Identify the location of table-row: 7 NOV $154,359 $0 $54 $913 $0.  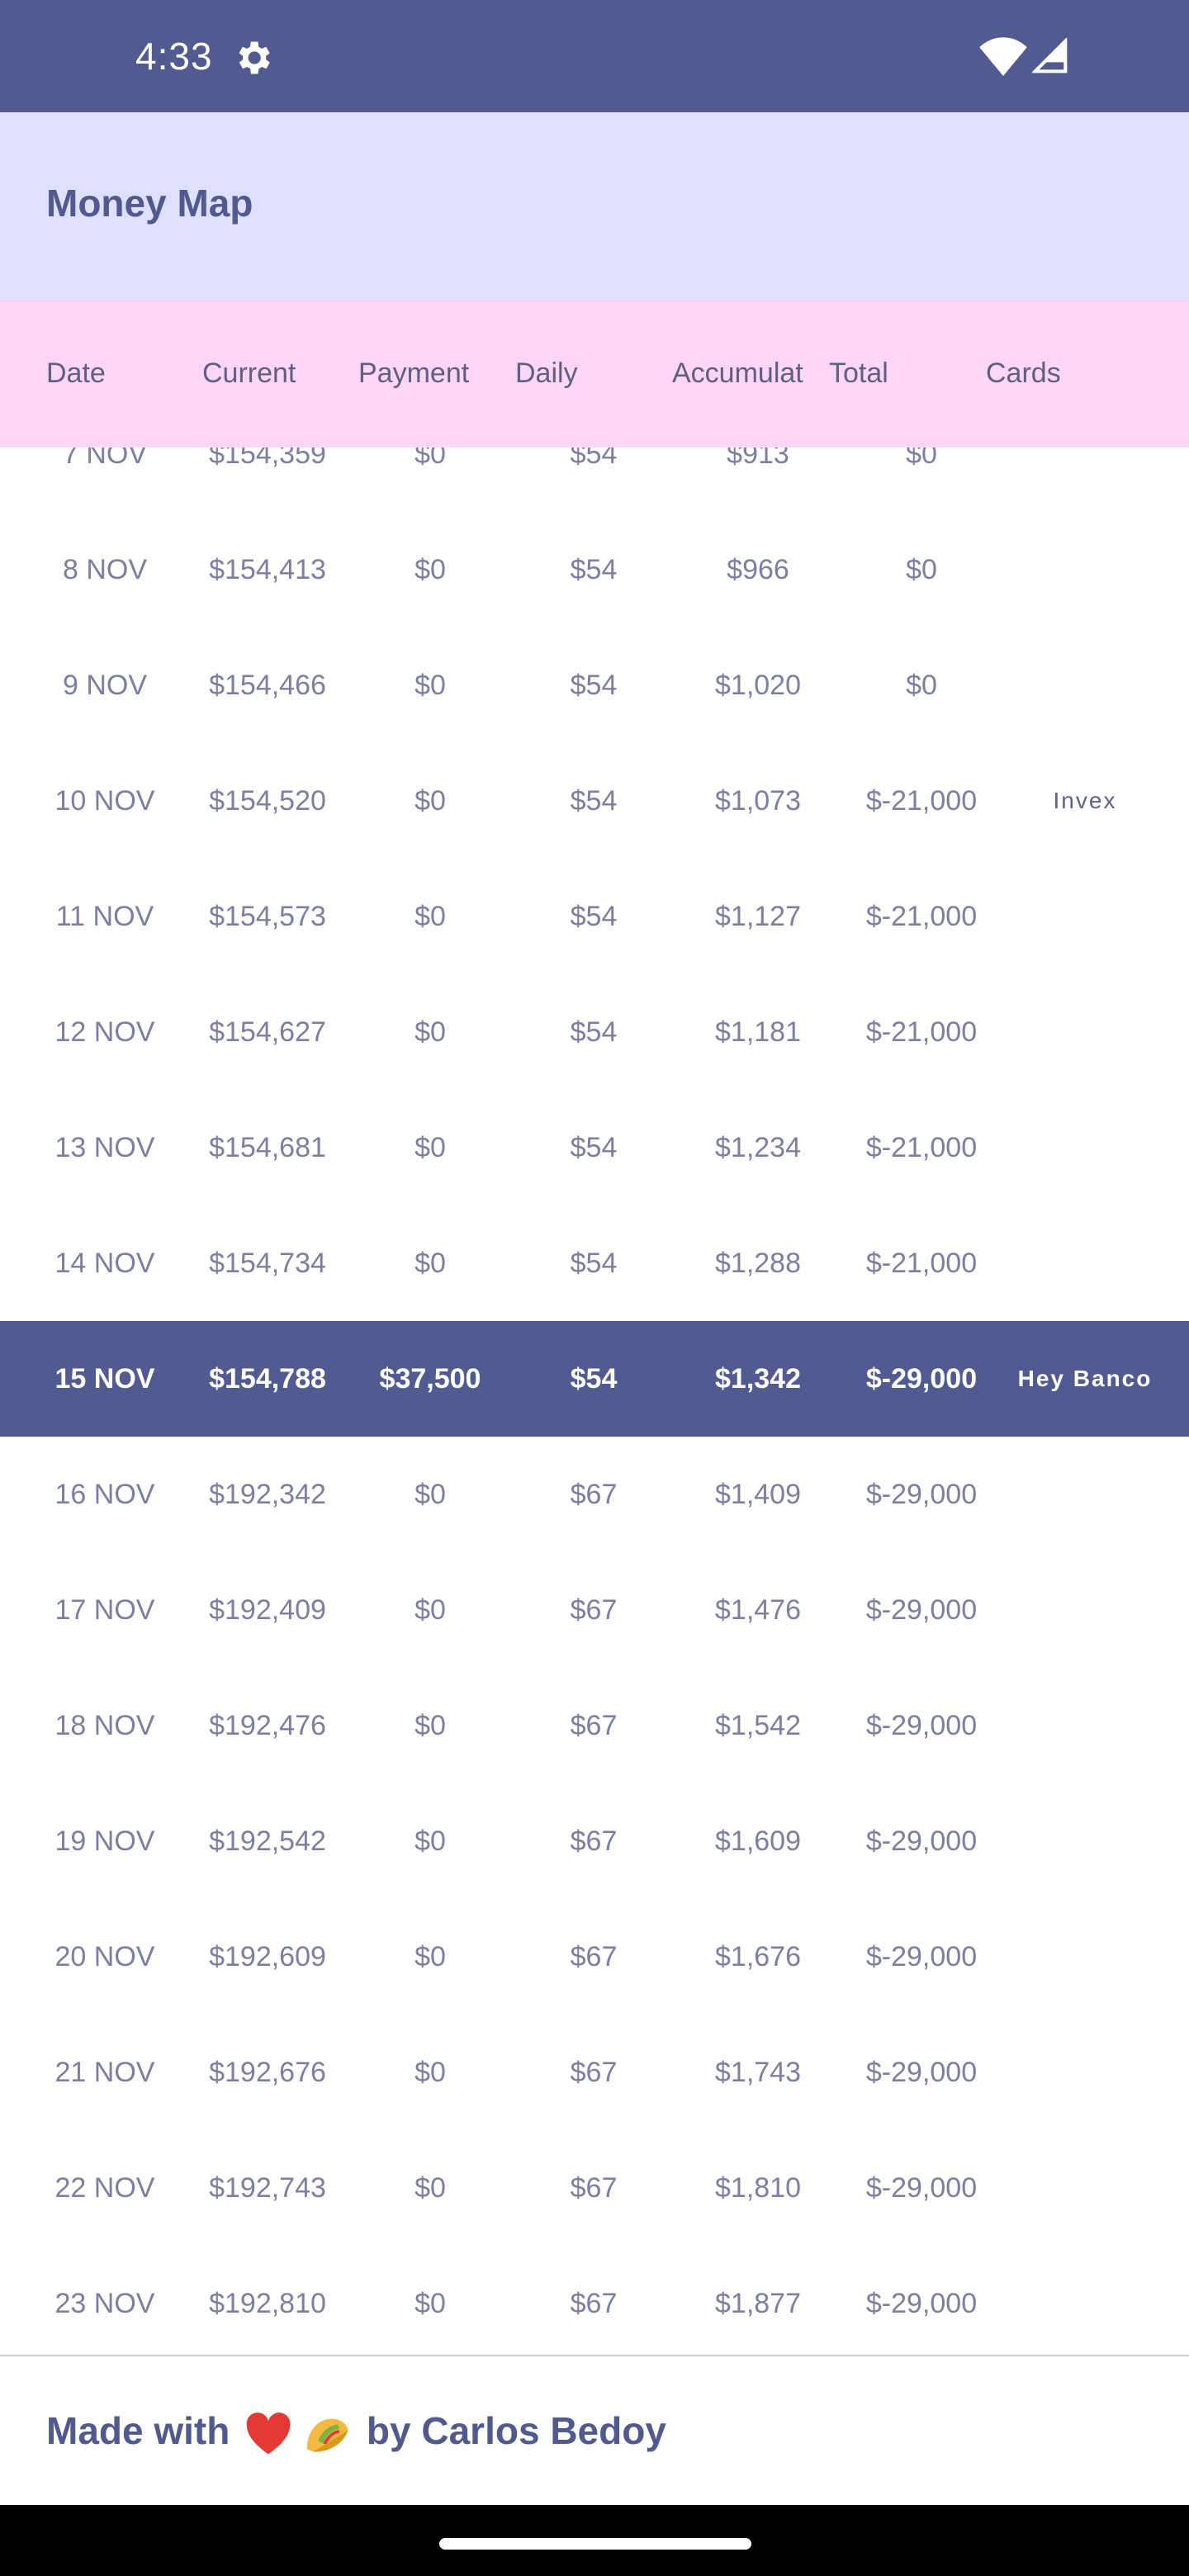
(594, 479).